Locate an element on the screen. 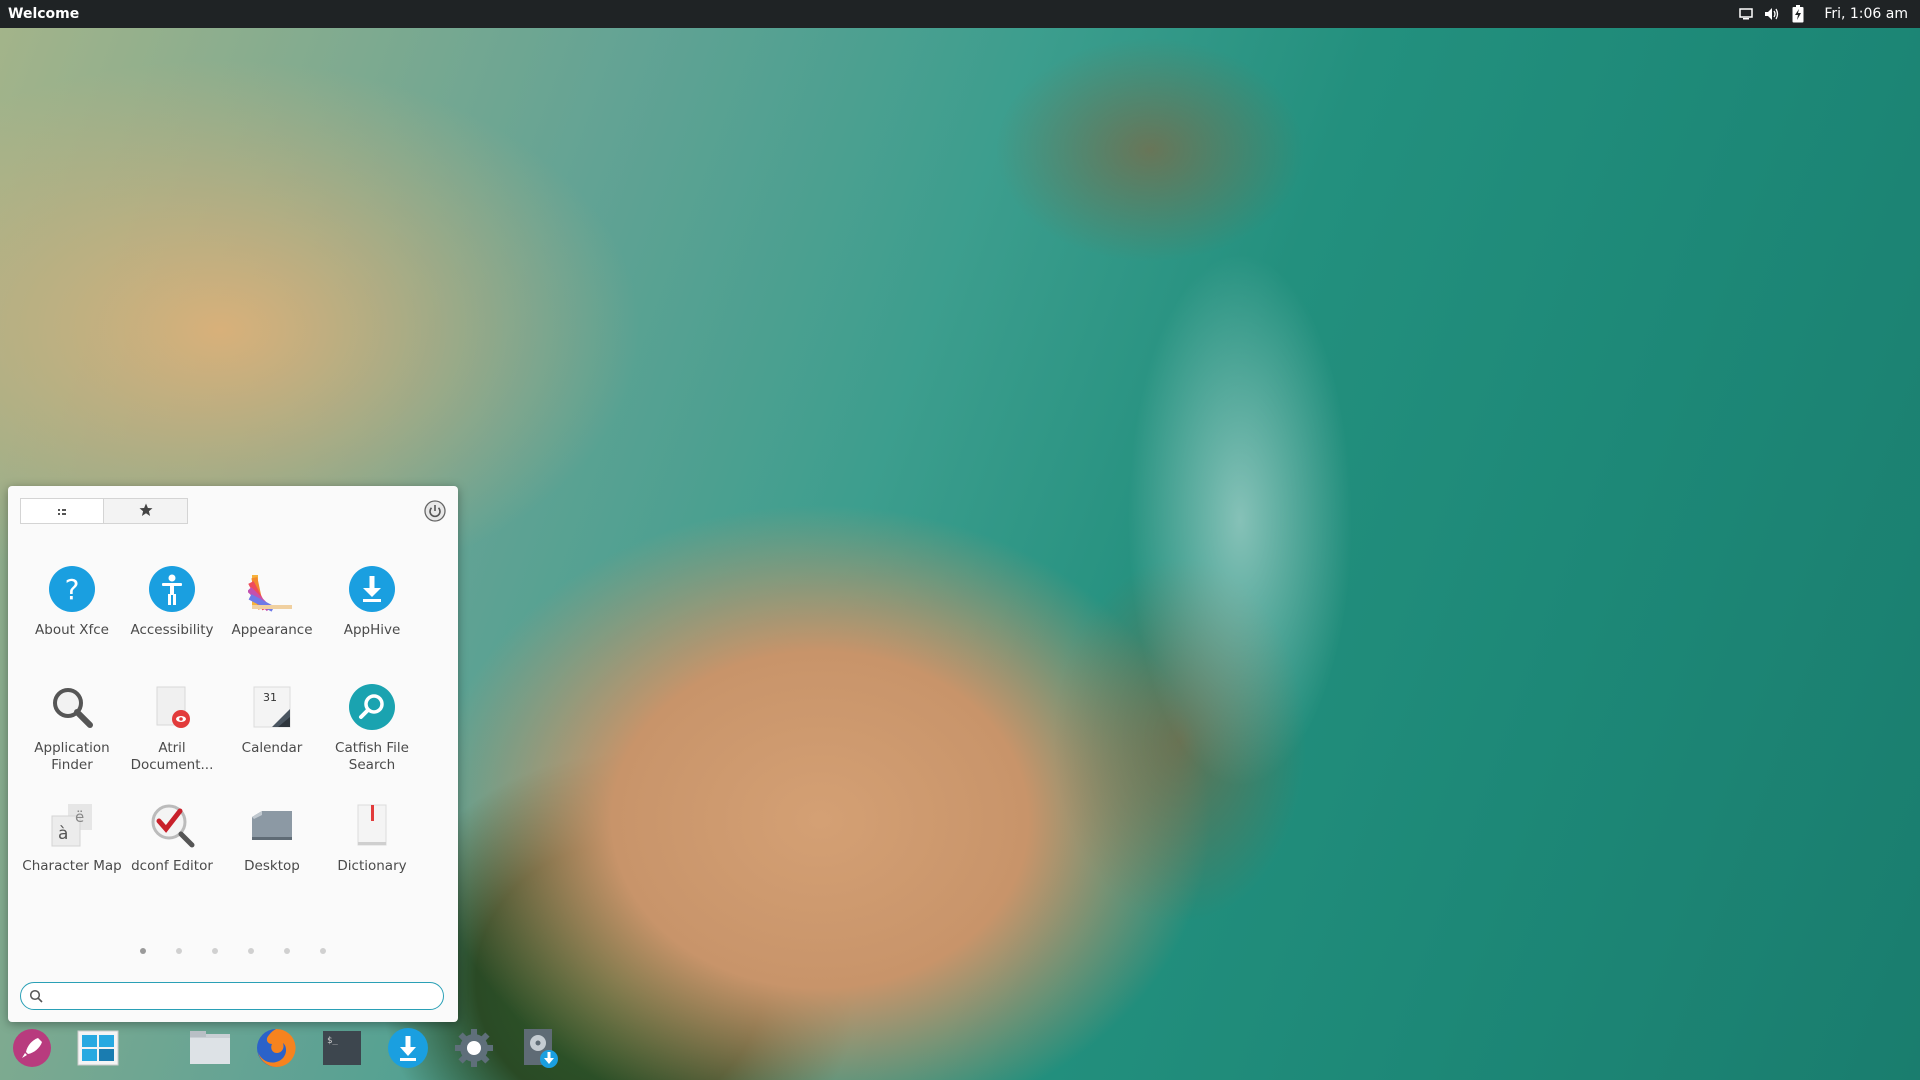 This screenshot has height=1080, width=1920. app-appearance: Appearance is located at coordinates (272, 623).